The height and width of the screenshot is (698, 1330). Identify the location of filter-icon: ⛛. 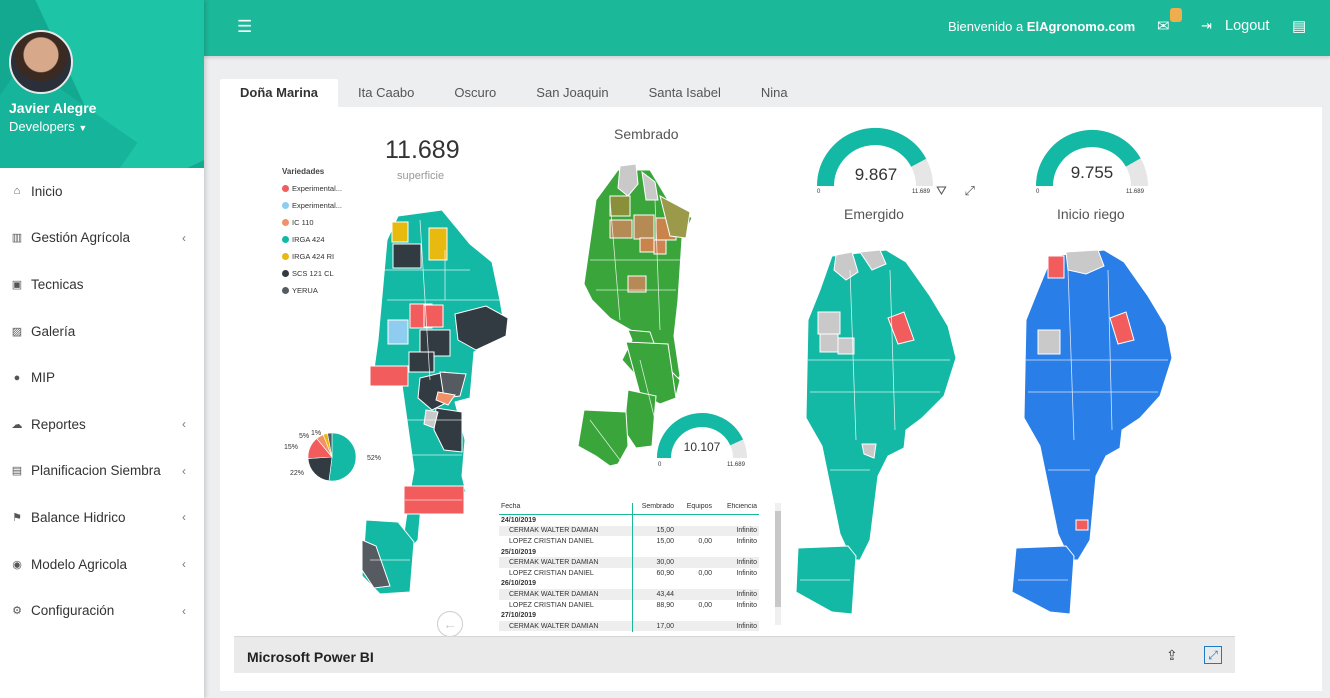
(941, 190).